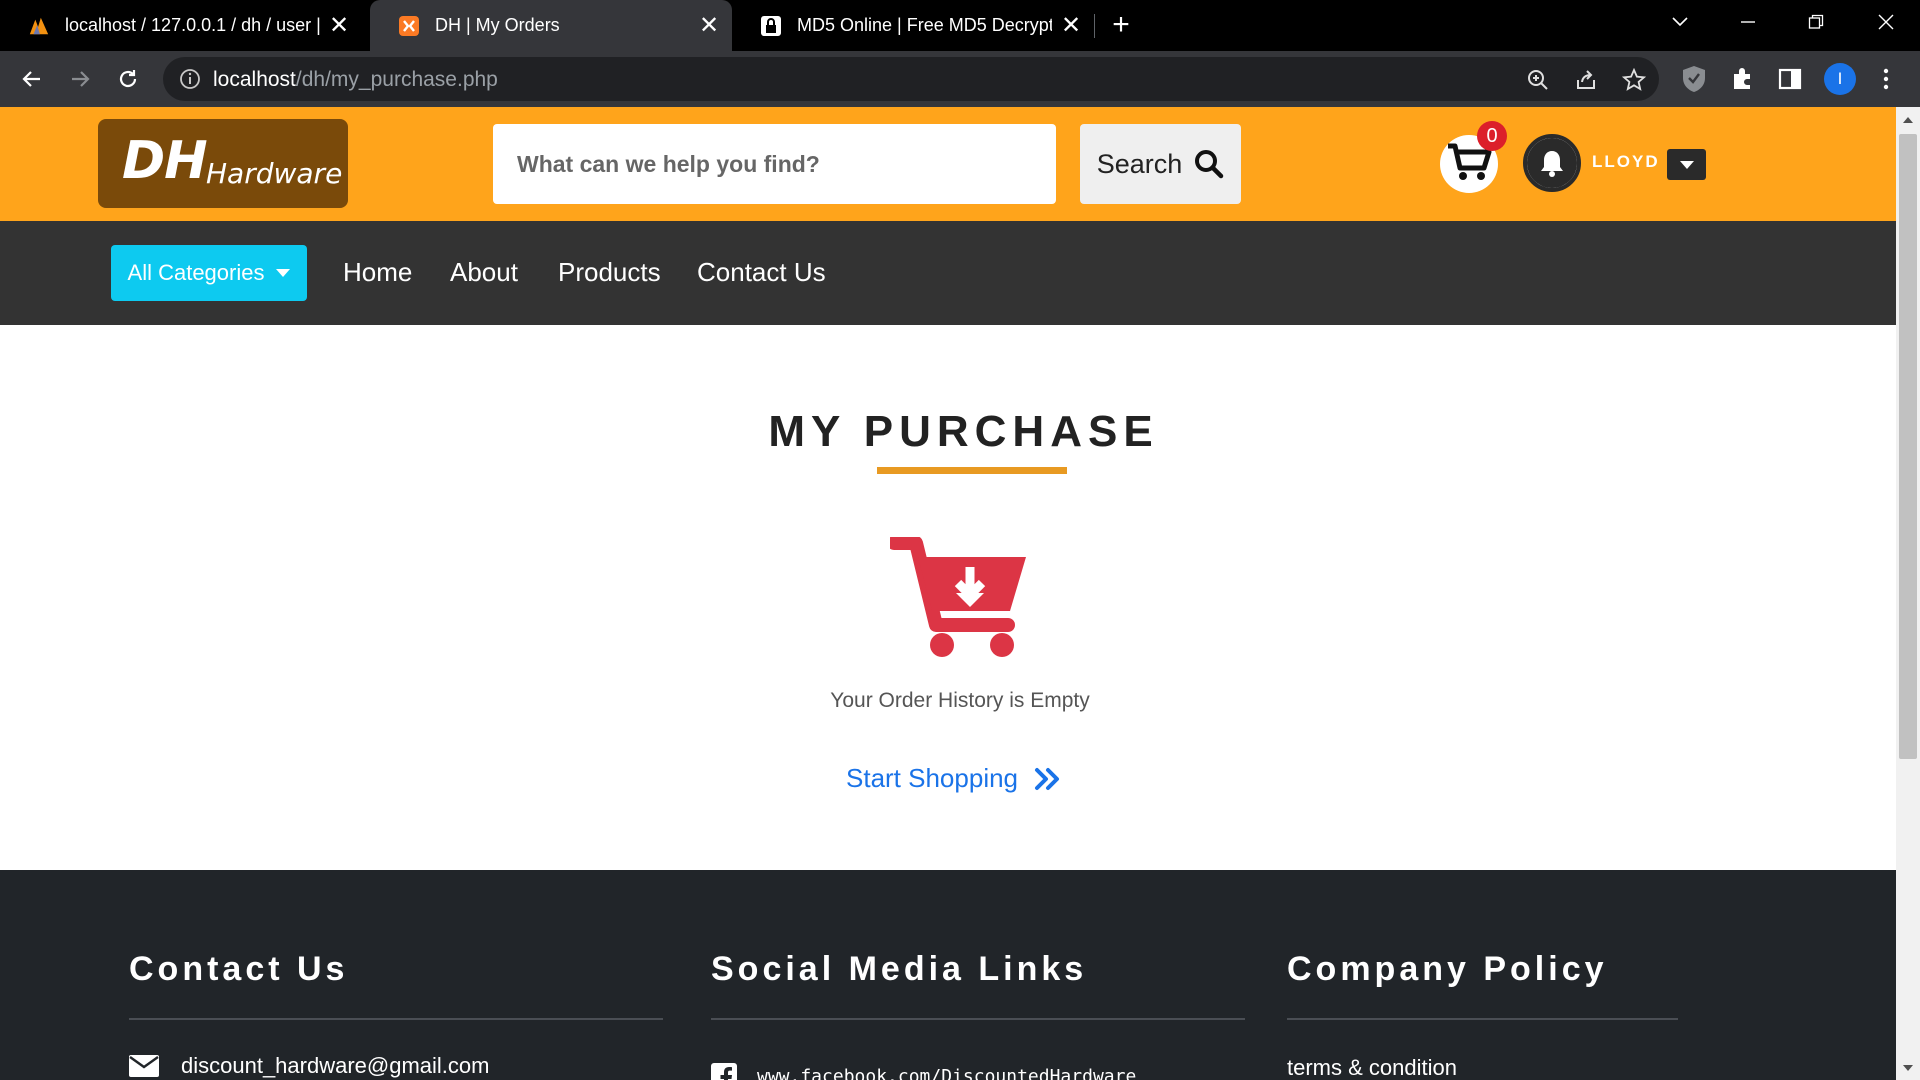 This screenshot has width=1920, height=1080. I want to click on minimize-icon, so click(1748, 22).